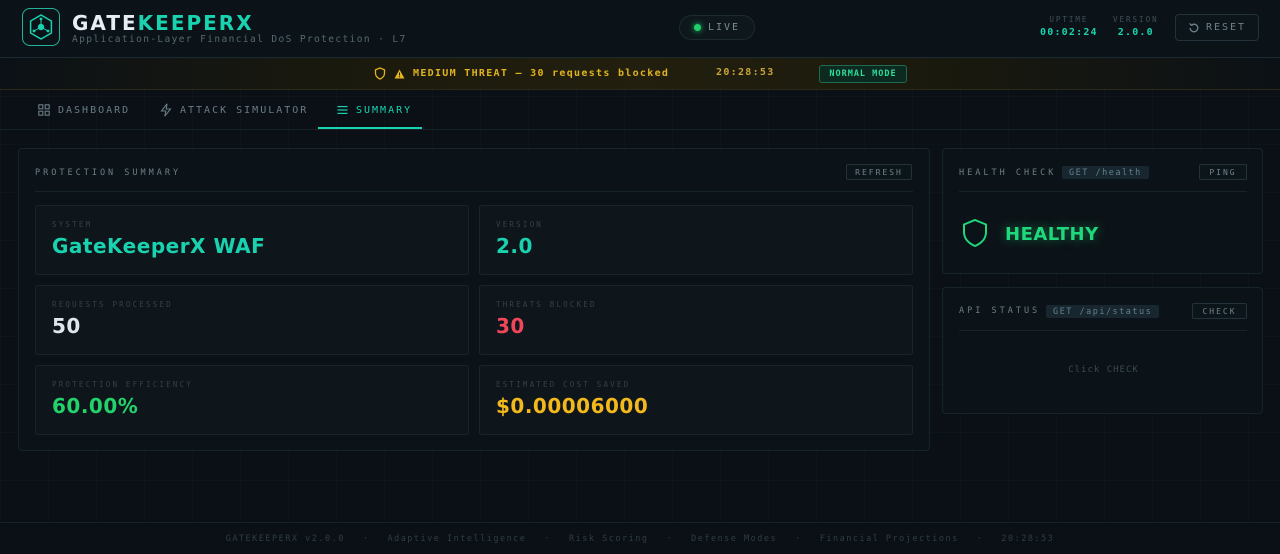 The height and width of the screenshot is (554, 1280). I want to click on card-label: VERSION, so click(520, 224).